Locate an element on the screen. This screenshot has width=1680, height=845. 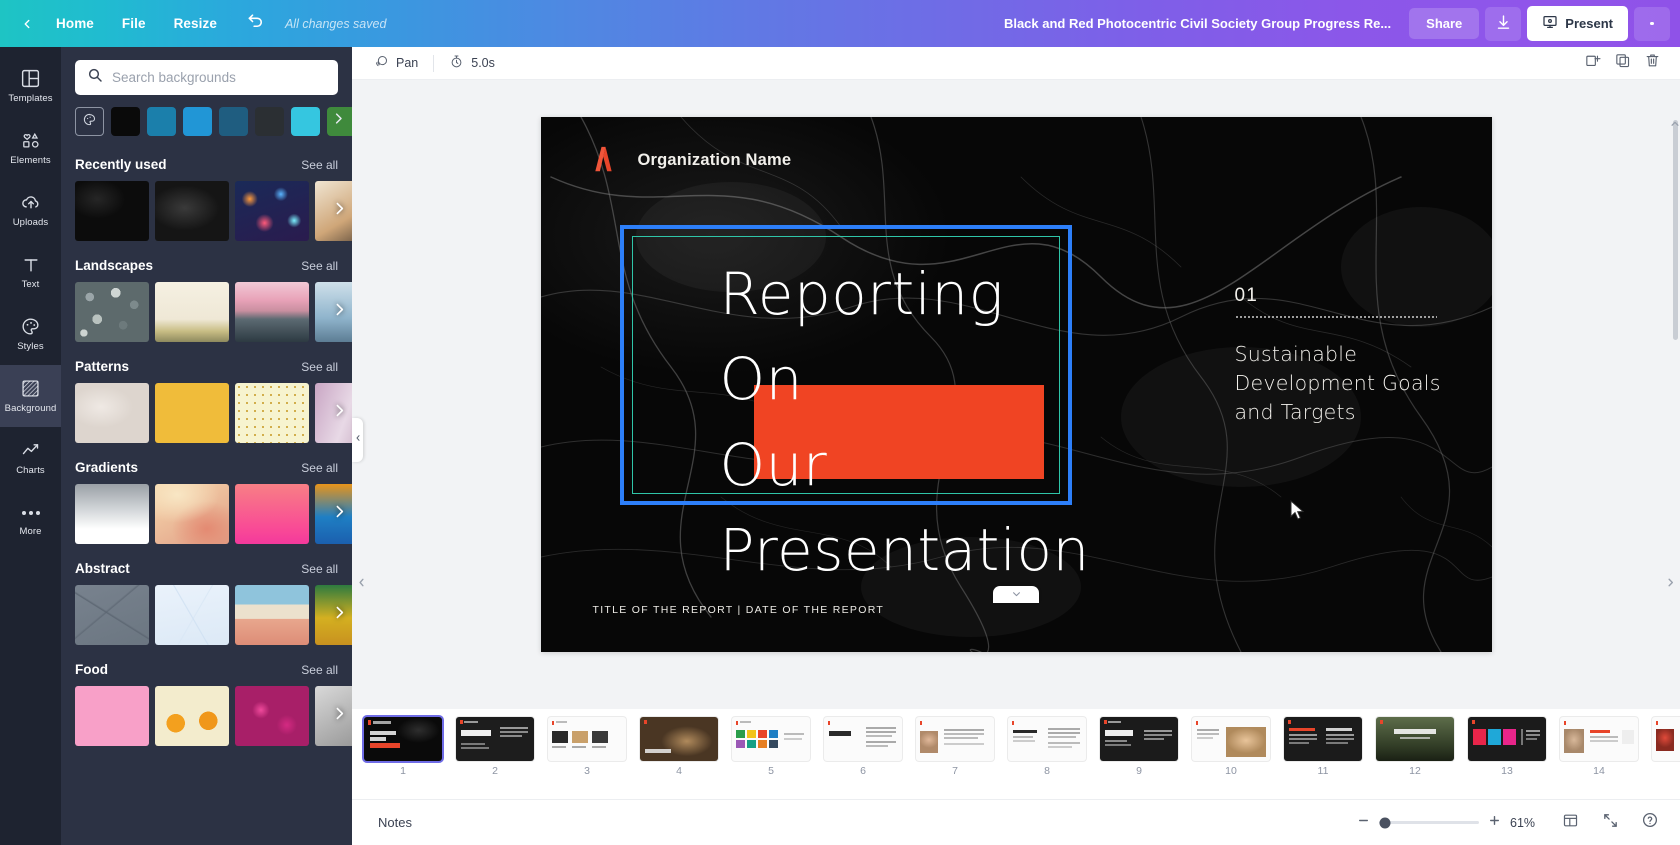
page-item: 14 is located at coordinates (1599, 747).